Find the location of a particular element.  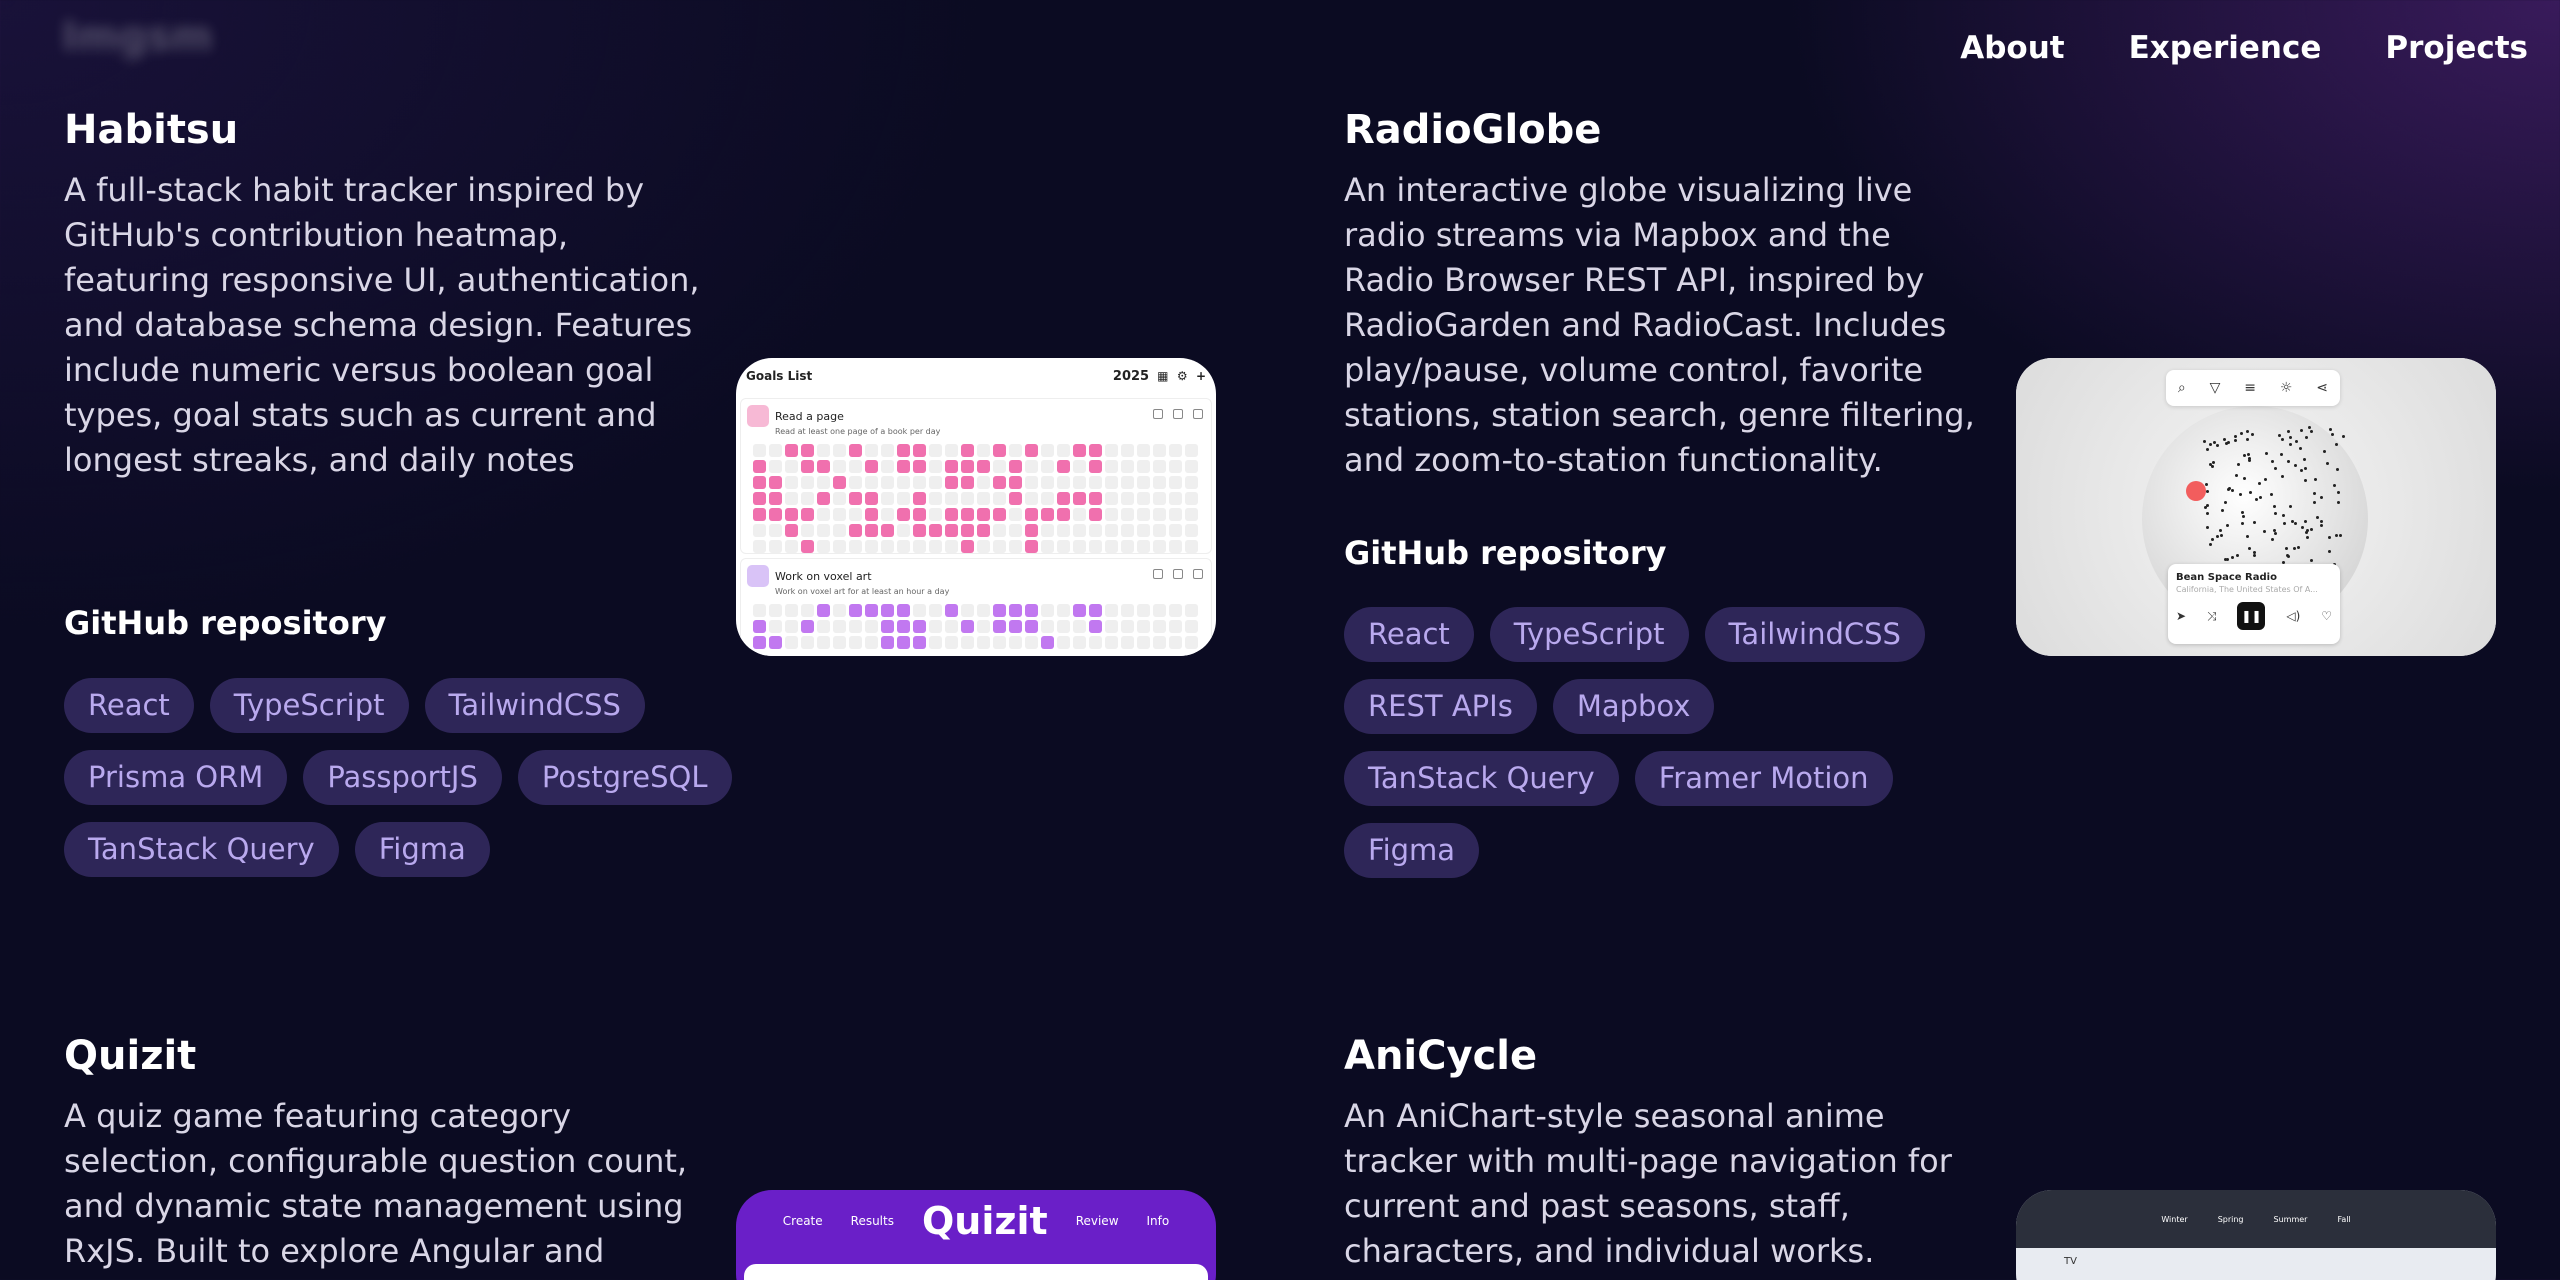

tech-tag: TypeScript is located at coordinates (1589, 634).